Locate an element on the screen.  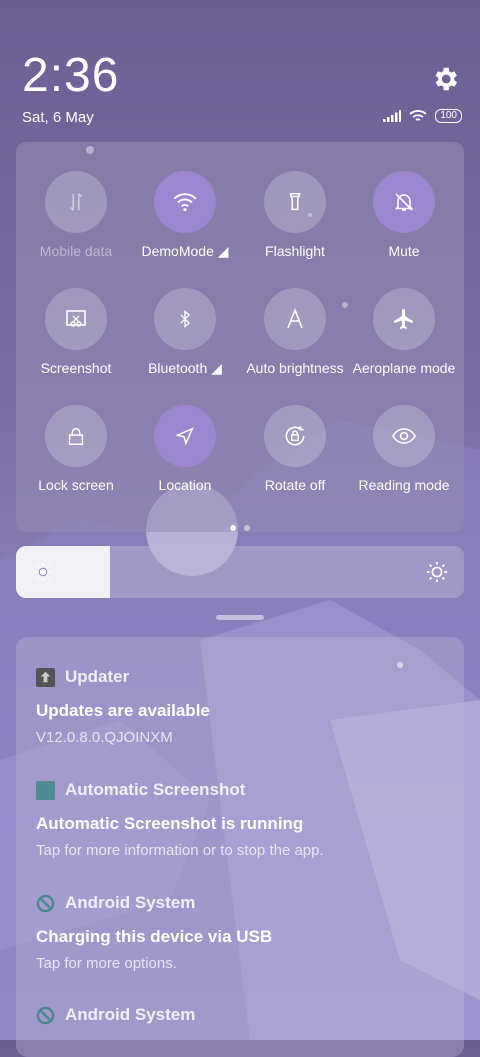
brightness-fill is located at coordinates (63, 572).